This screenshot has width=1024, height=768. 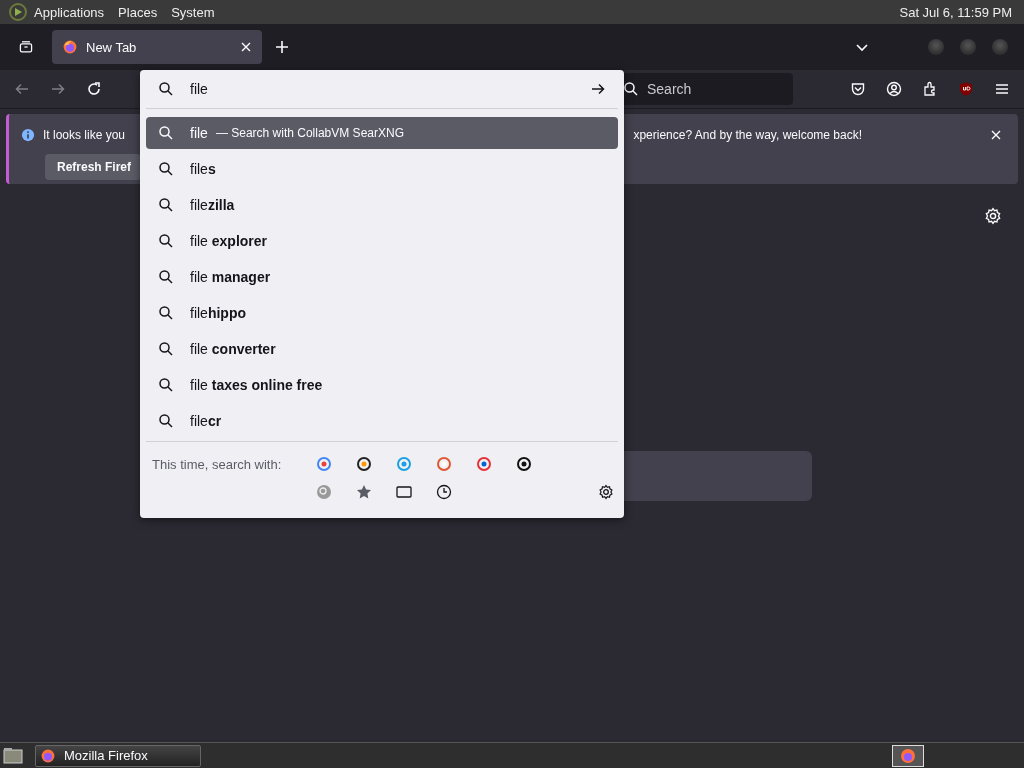 I want to click on notification-text: It looks like you, so click(x=84, y=135).